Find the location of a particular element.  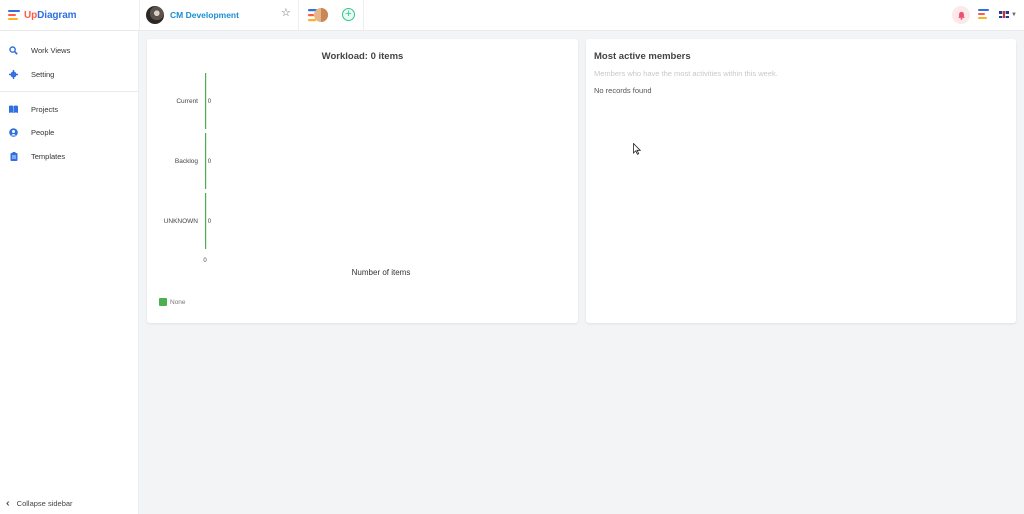

category-label: Current is located at coordinates (187, 101).